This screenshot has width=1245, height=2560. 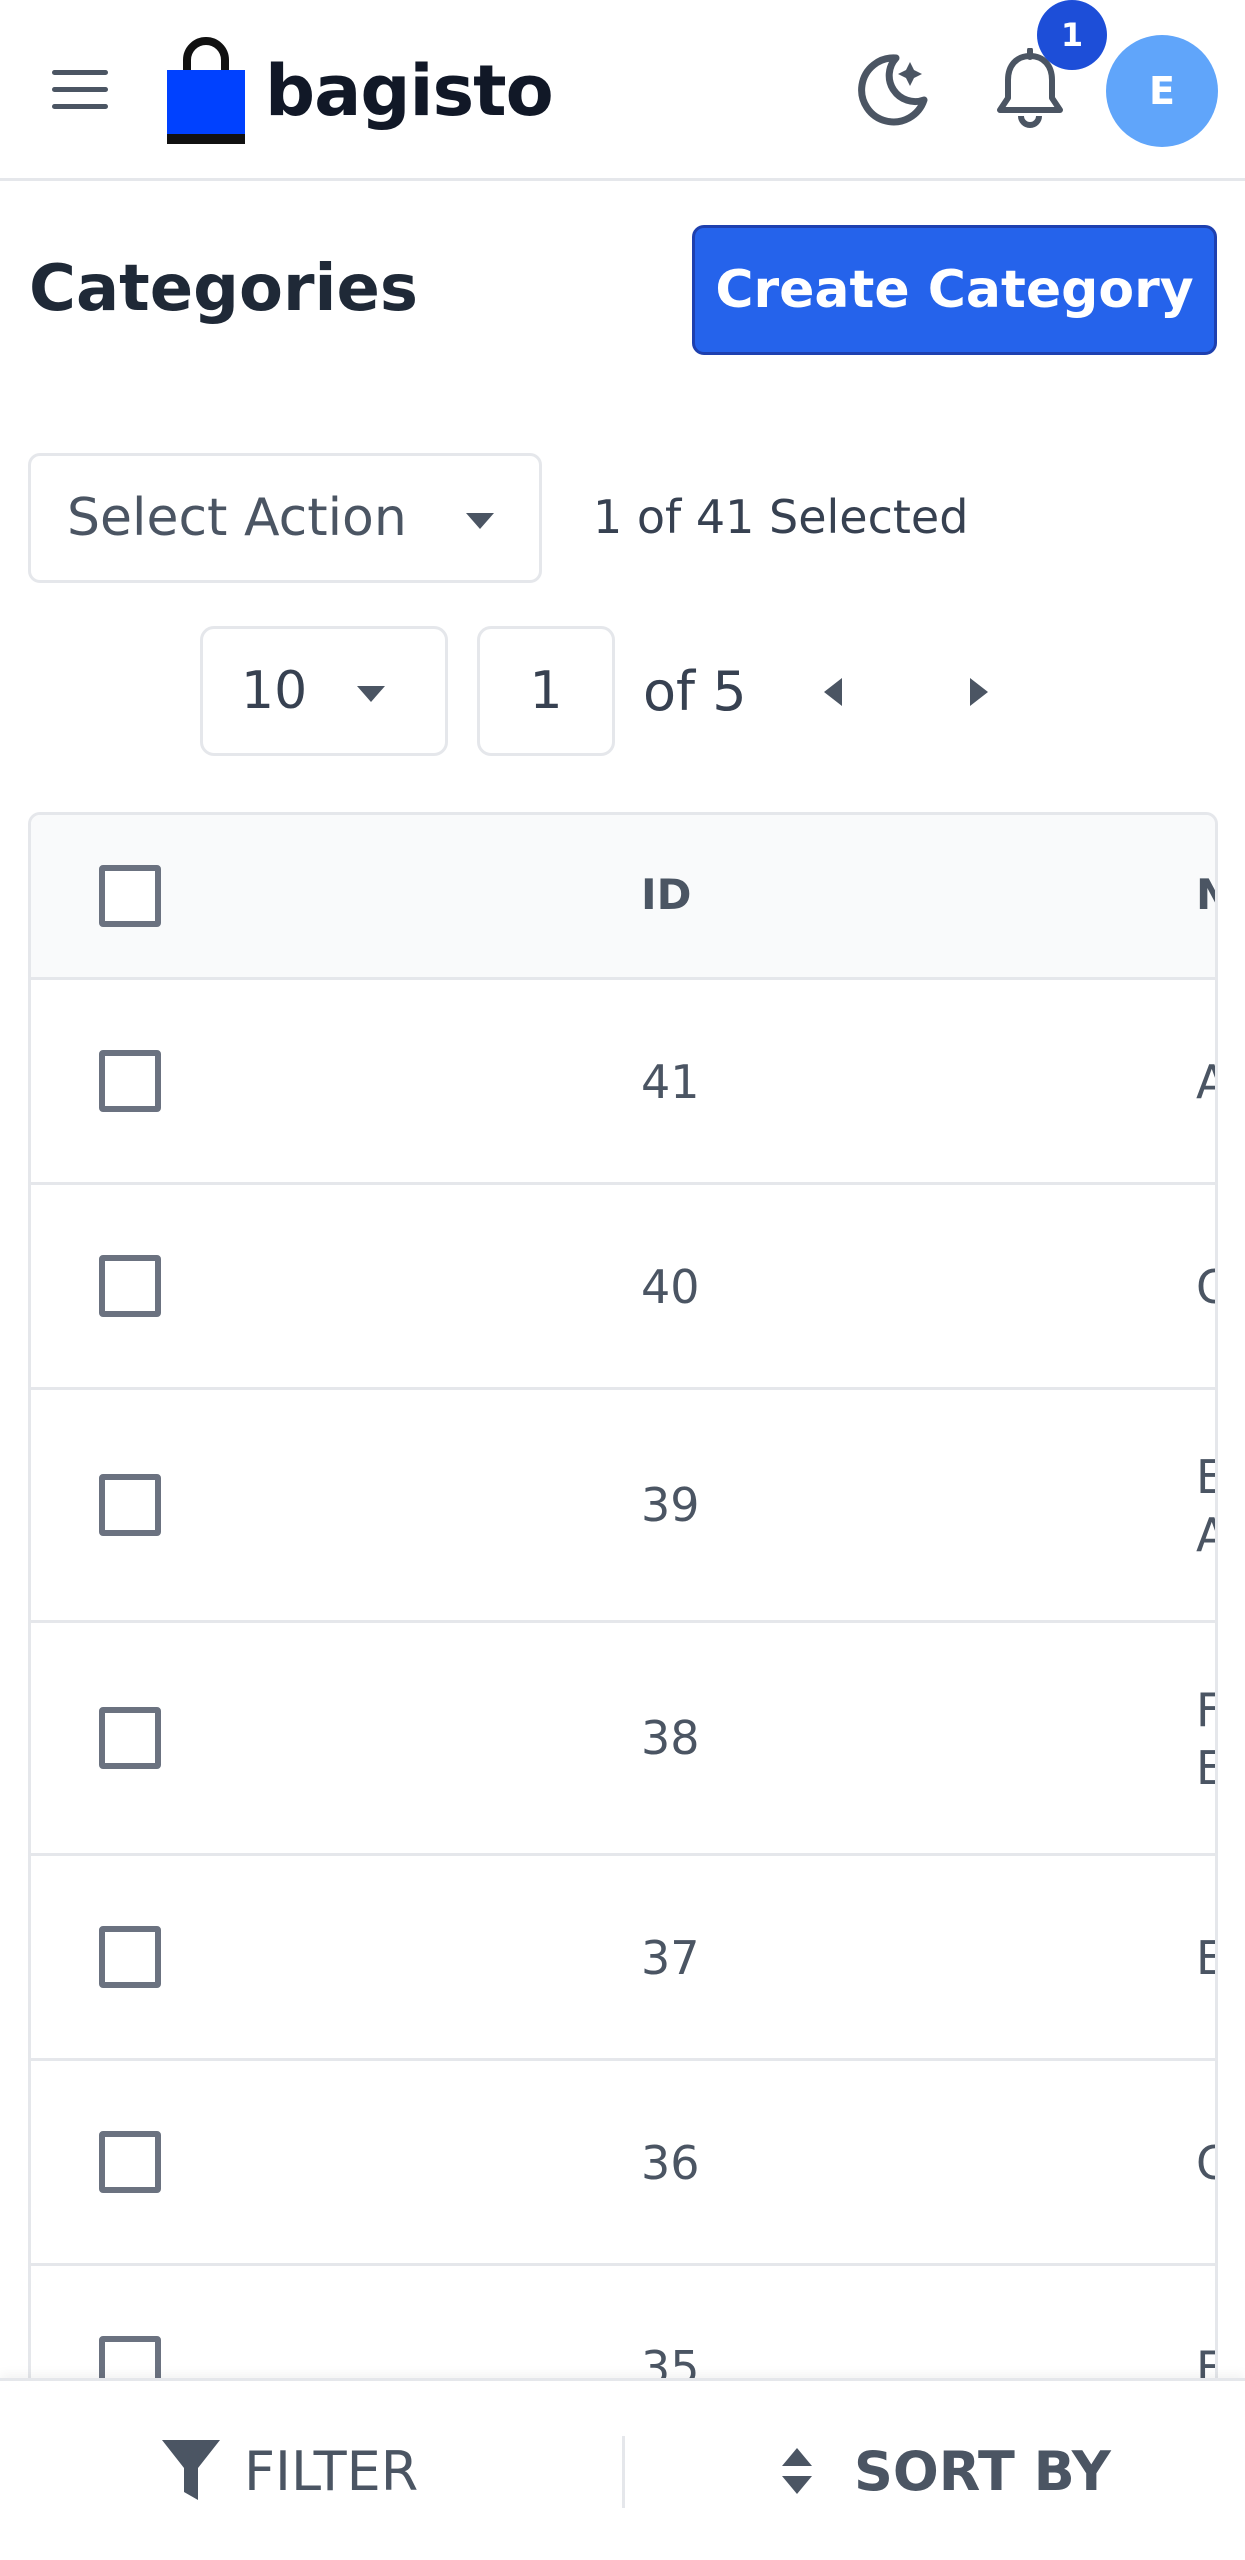 What do you see at coordinates (695, 691) in the screenshot?
I see `total-pages-text: of 5` at bounding box center [695, 691].